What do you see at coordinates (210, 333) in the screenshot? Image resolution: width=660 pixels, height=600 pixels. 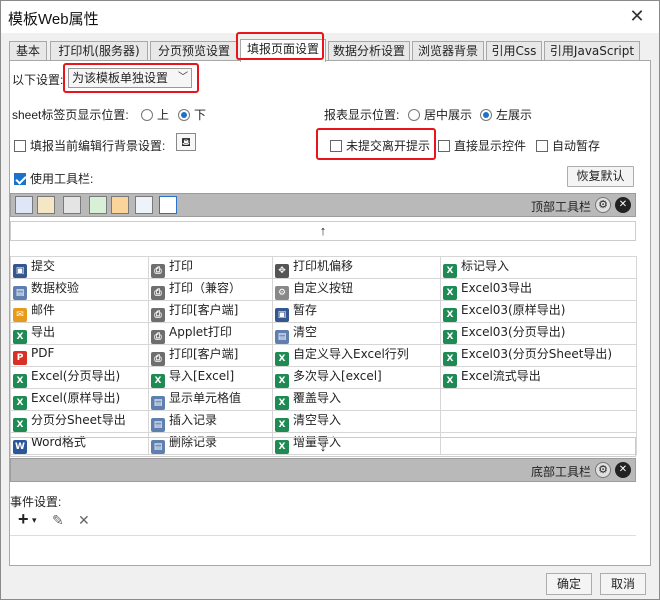 I see `grid-button-item: ⎙ Applet打印` at bounding box center [210, 333].